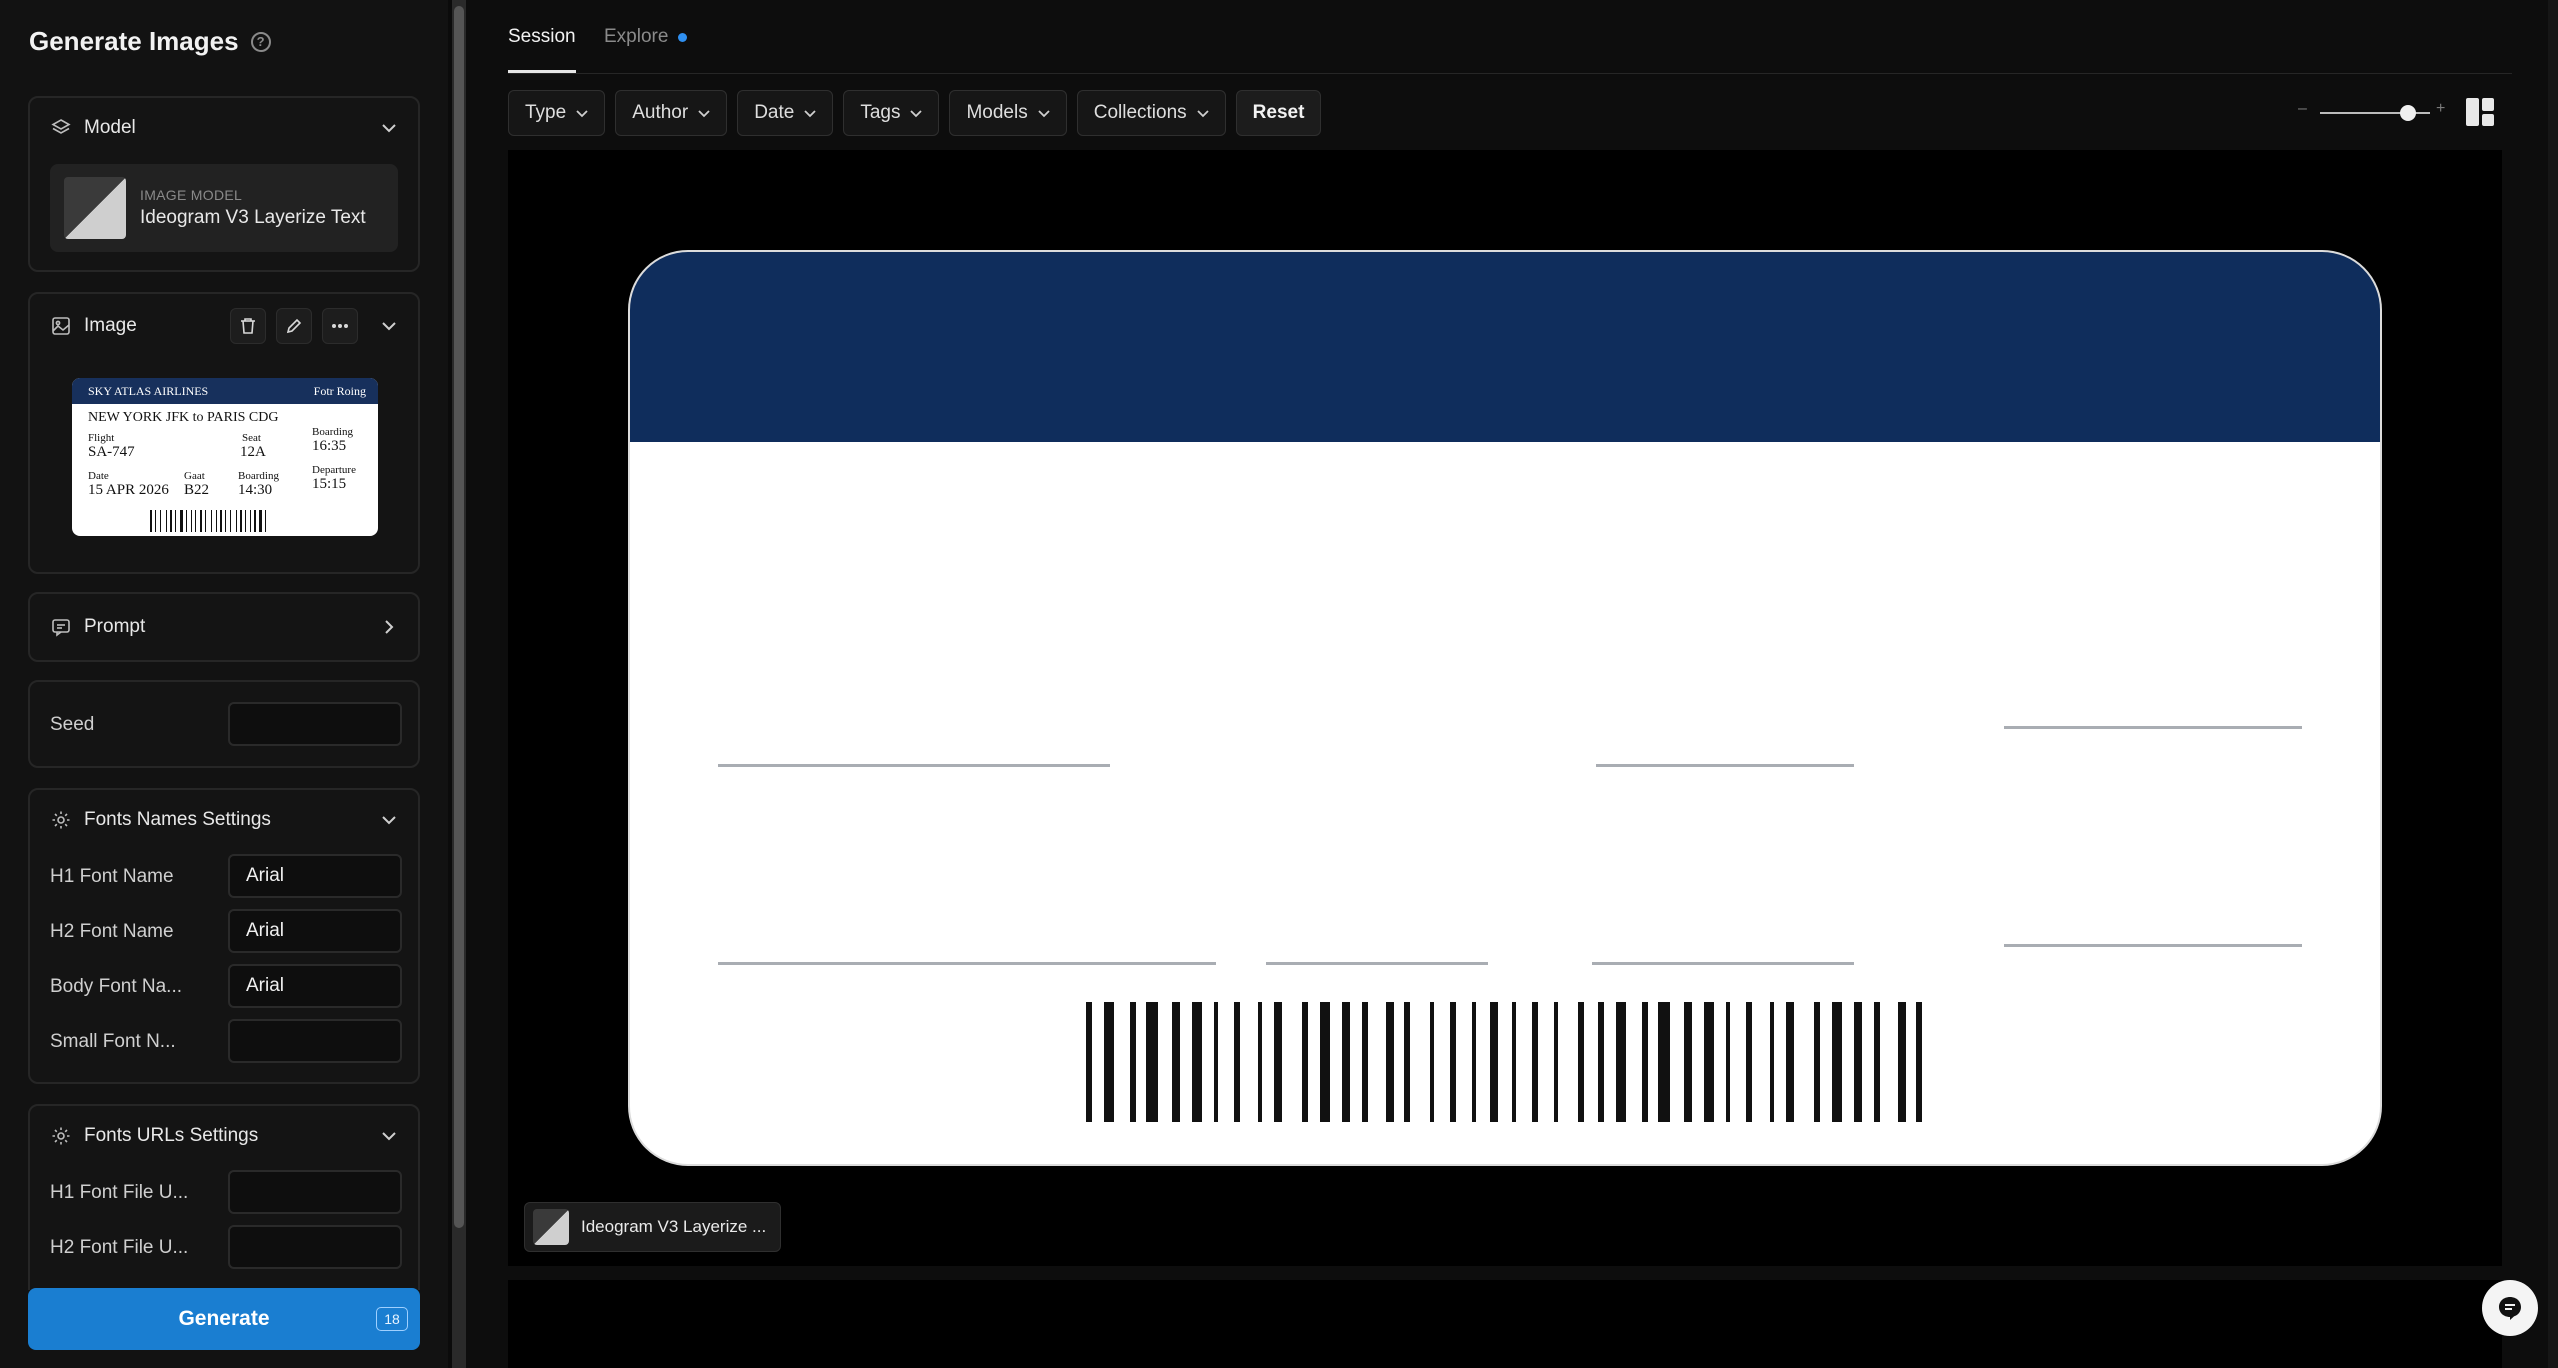 This screenshot has width=2558, height=1368. I want to click on prompt-panel-header: Prompt, so click(225, 627).